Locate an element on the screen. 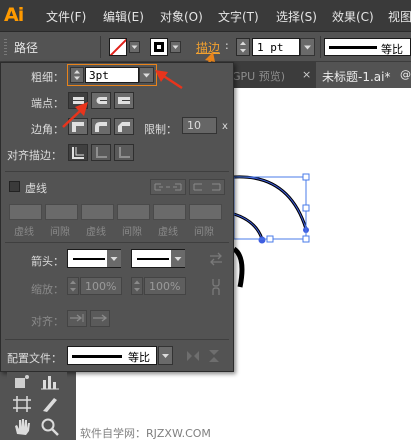 The width and height of the screenshot is (411, 440). menu-object: 对象(O) is located at coordinates (181, 16).